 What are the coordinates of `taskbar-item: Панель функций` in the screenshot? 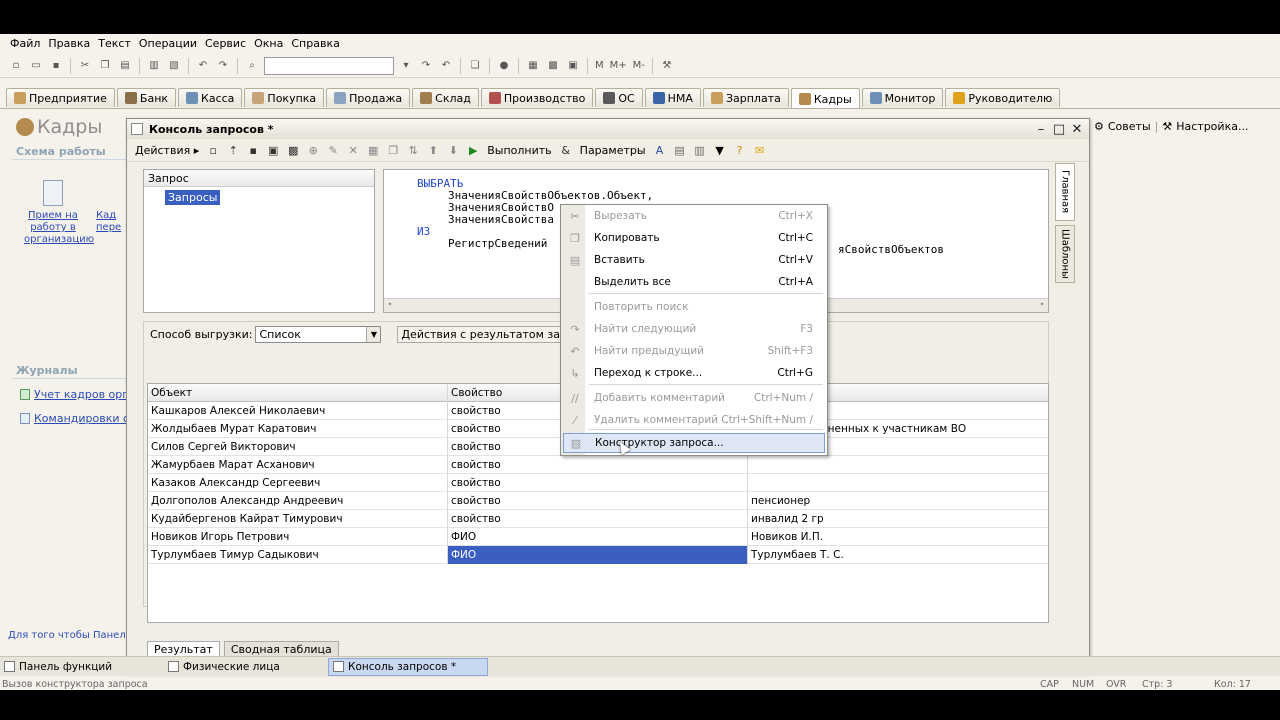 It's located at (80, 667).